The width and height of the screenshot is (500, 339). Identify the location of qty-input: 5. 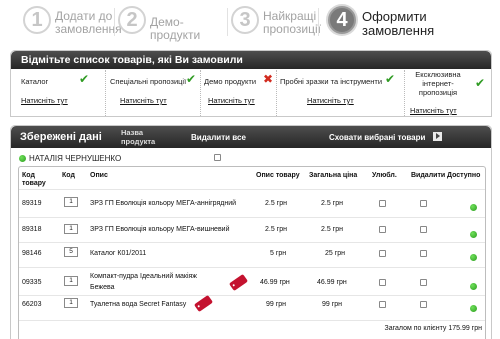
(71, 252).